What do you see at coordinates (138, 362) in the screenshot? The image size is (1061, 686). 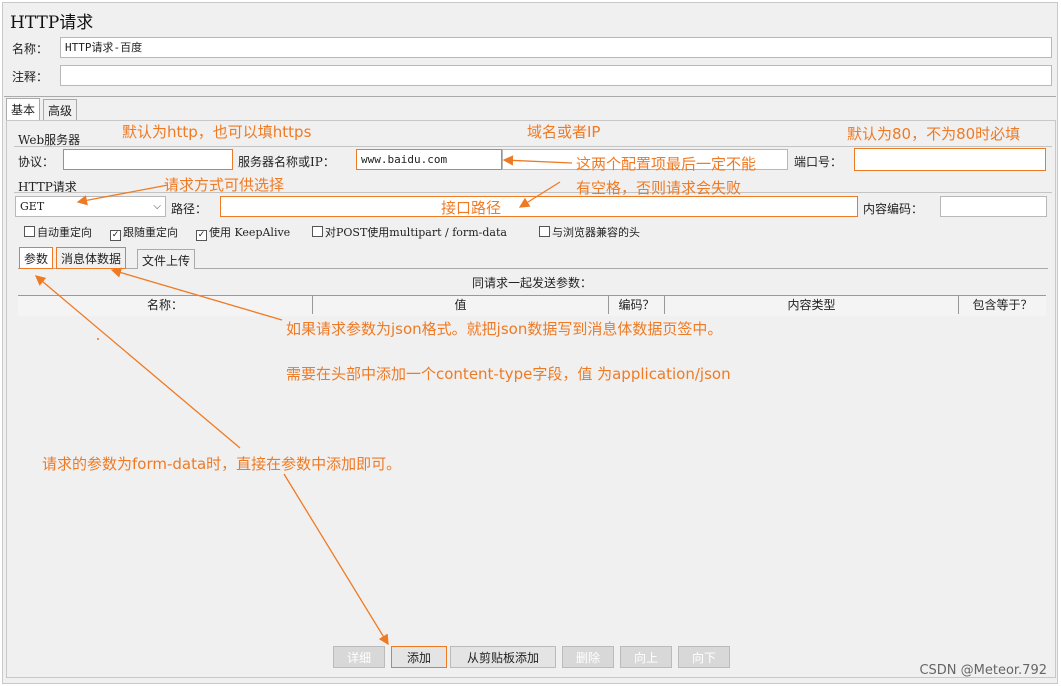 I see `arrow-to-parameters-tab` at bounding box center [138, 362].